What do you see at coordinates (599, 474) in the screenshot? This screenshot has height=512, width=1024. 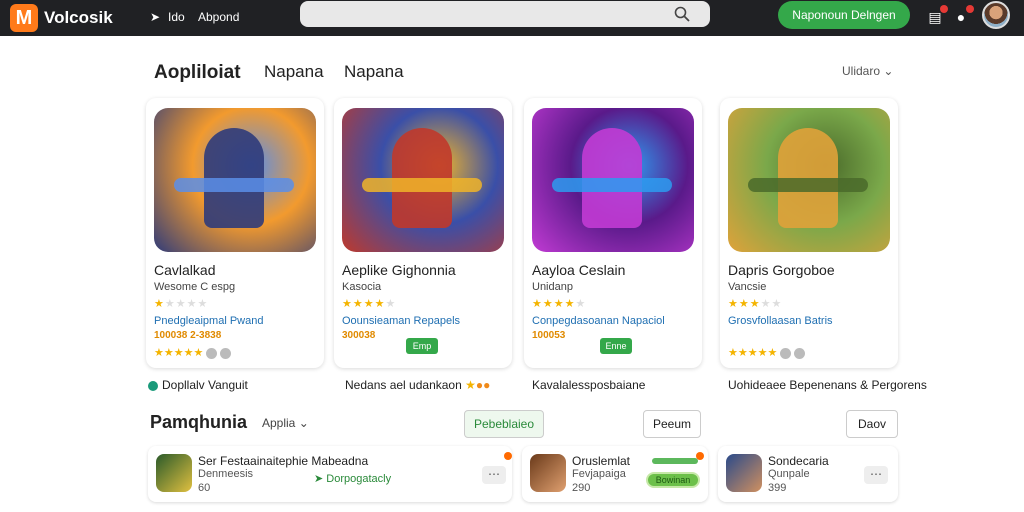 I see `list-item-subtitle: Fevjapaiga` at bounding box center [599, 474].